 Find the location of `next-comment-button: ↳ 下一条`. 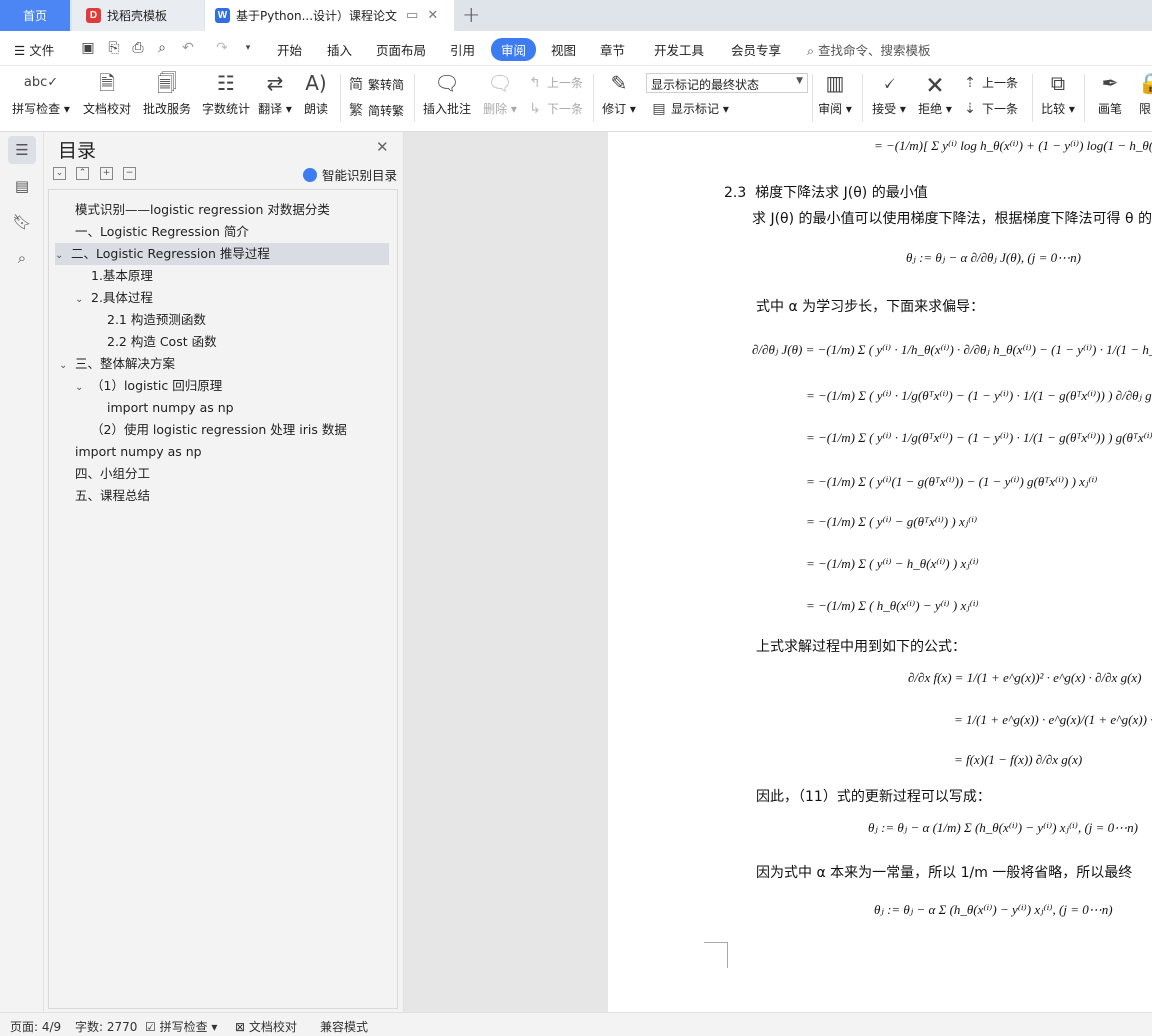

next-comment-button: ↳ 下一条 is located at coordinates (555, 108).